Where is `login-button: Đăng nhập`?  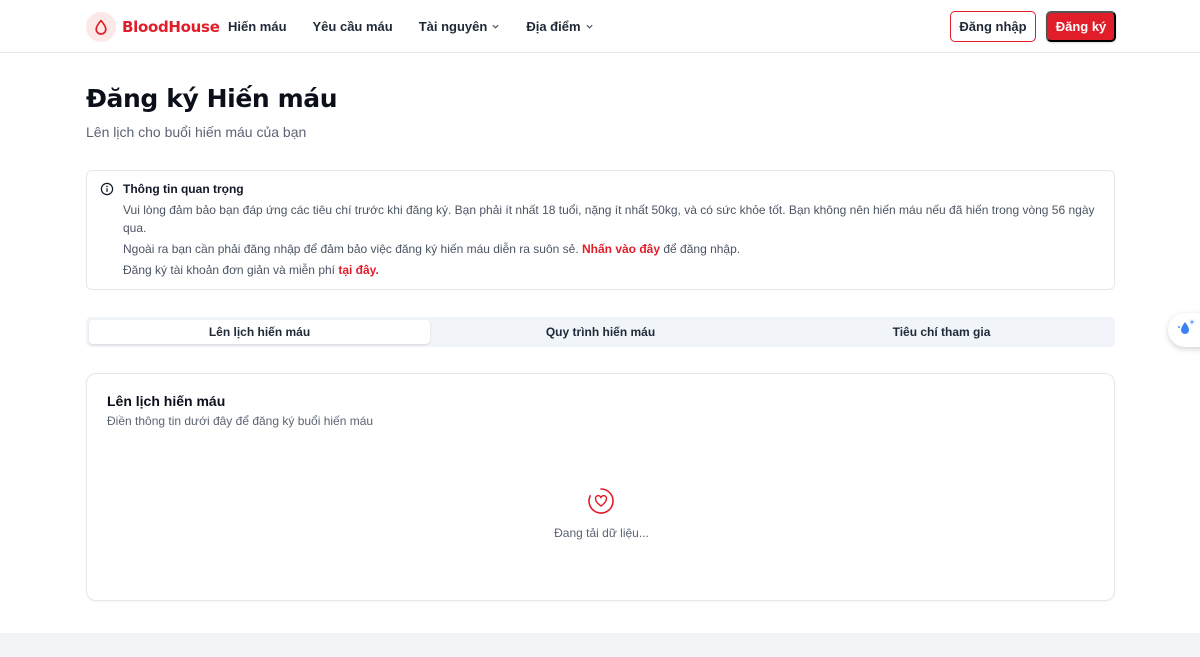 login-button: Đăng nhập is located at coordinates (993, 26).